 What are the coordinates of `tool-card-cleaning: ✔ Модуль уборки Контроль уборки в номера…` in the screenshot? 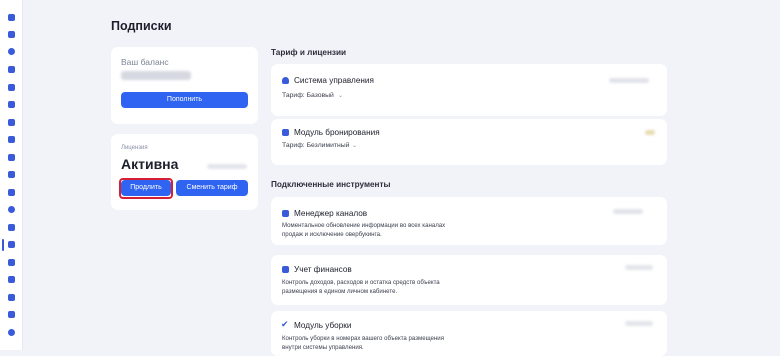 It's located at (469, 333).